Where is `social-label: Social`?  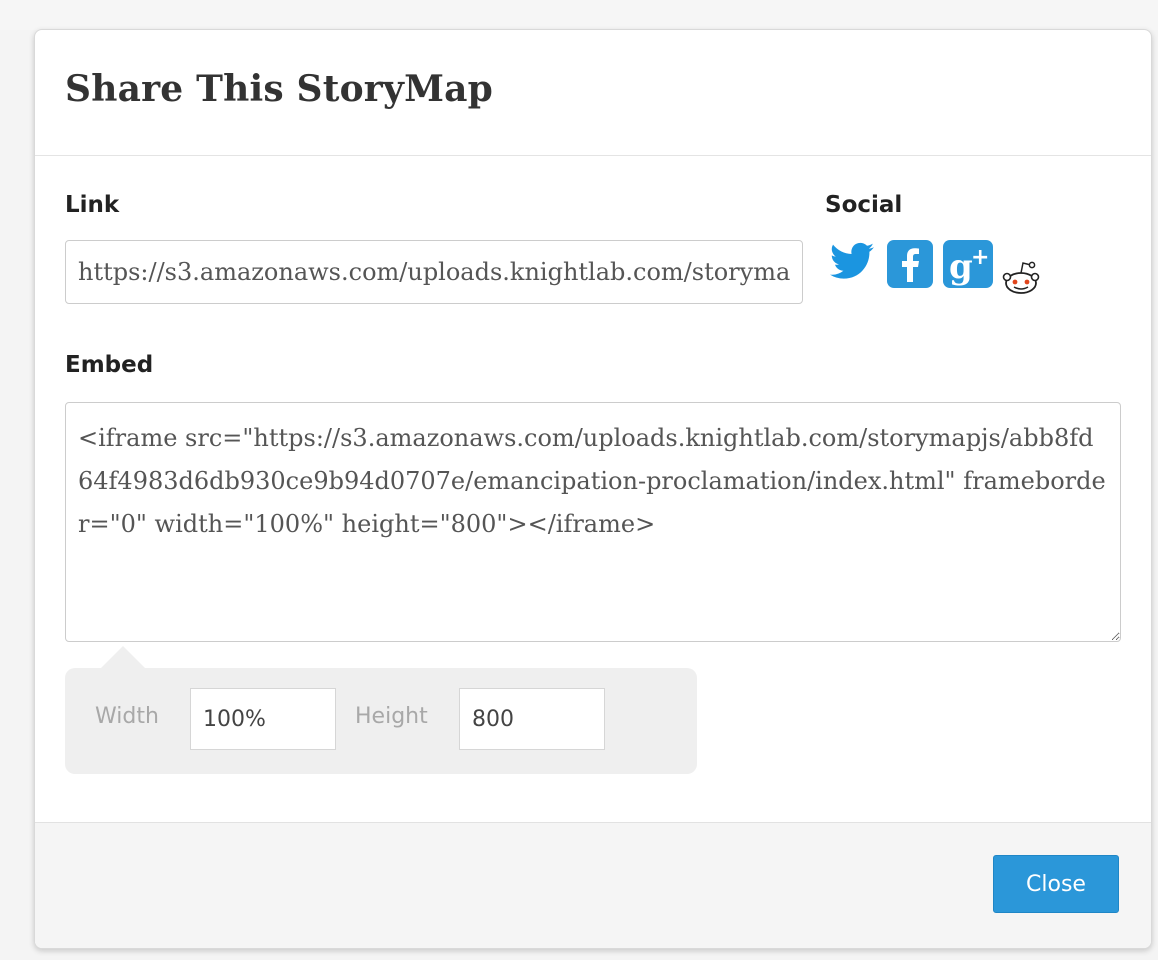
social-label: Social is located at coordinates (864, 205).